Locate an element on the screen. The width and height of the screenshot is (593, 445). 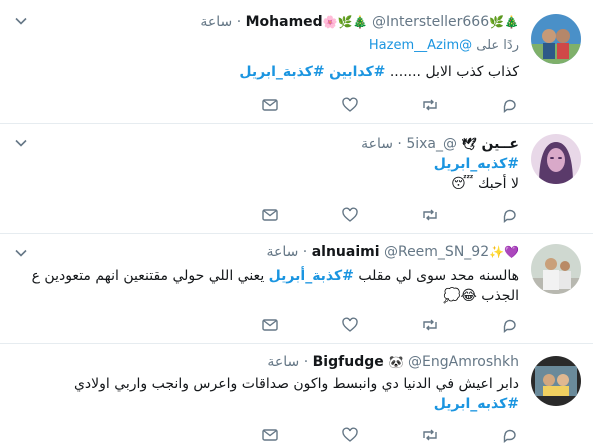
tweet-header: 💜✨ alnuaimi @Reem_SN_92 · ساعة is located at coordinates (392, 252).